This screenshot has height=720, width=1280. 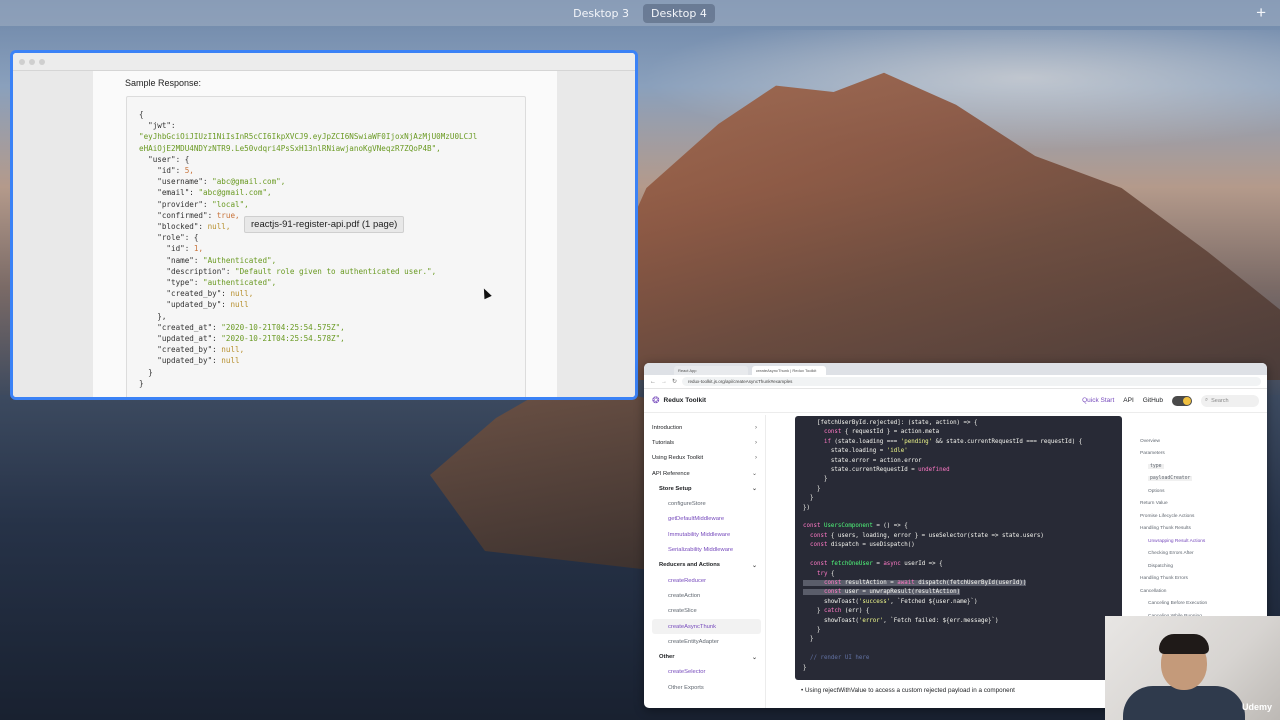 What do you see at coordinates (687, 672) in the screenshot?
I see `sidebar-item-label: createSelector` at bounding box center [687, 672].